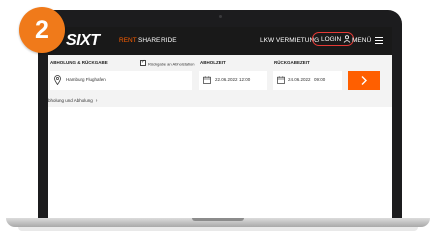  Describe the element at coordinates (171, 64) in the screenshot. I see `return-at-pickup-label: Rückgabe an Abholstation` at that location.